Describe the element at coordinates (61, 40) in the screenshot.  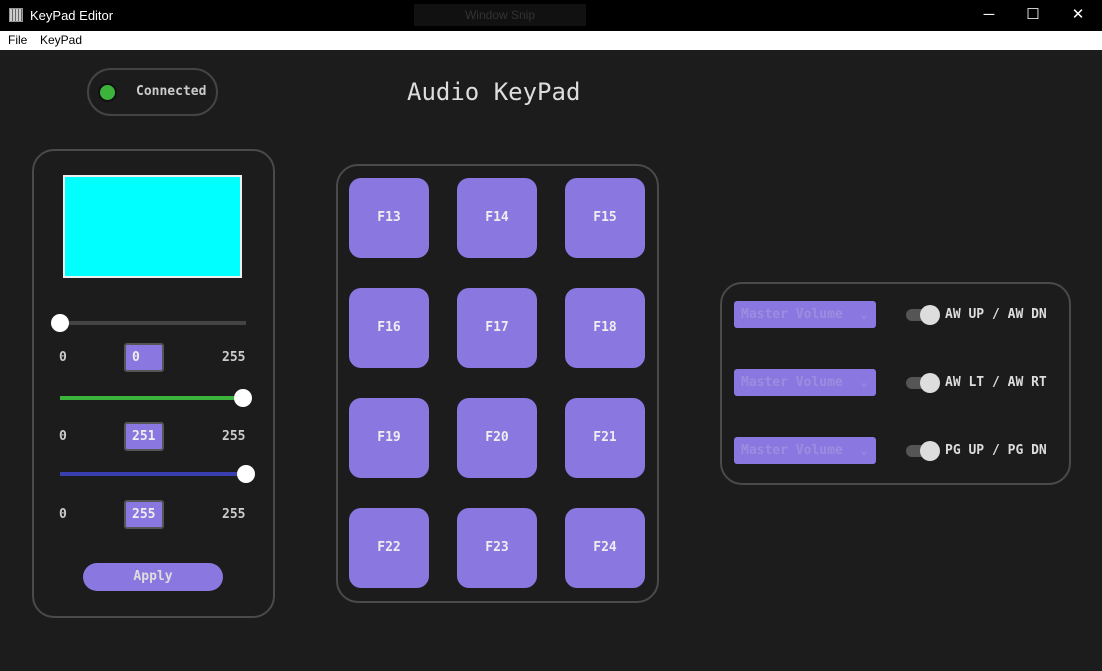
I see `menu-keypad: KeyPad` at that location.